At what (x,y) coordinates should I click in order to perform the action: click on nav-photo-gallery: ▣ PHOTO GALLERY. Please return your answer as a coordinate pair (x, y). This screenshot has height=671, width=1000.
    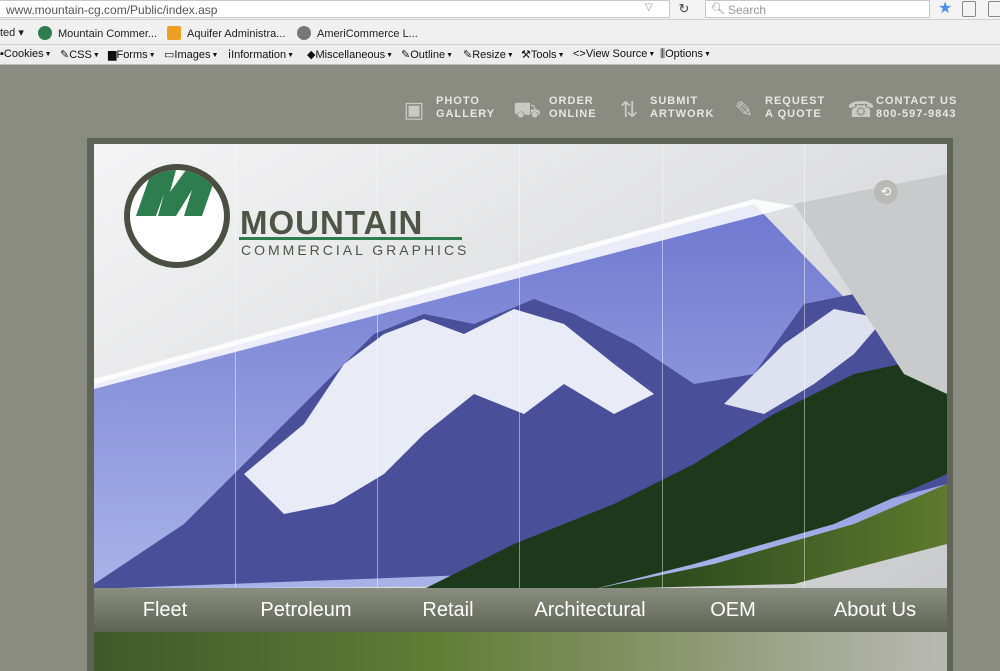
    Looking at the image, I should click on (448, 112).